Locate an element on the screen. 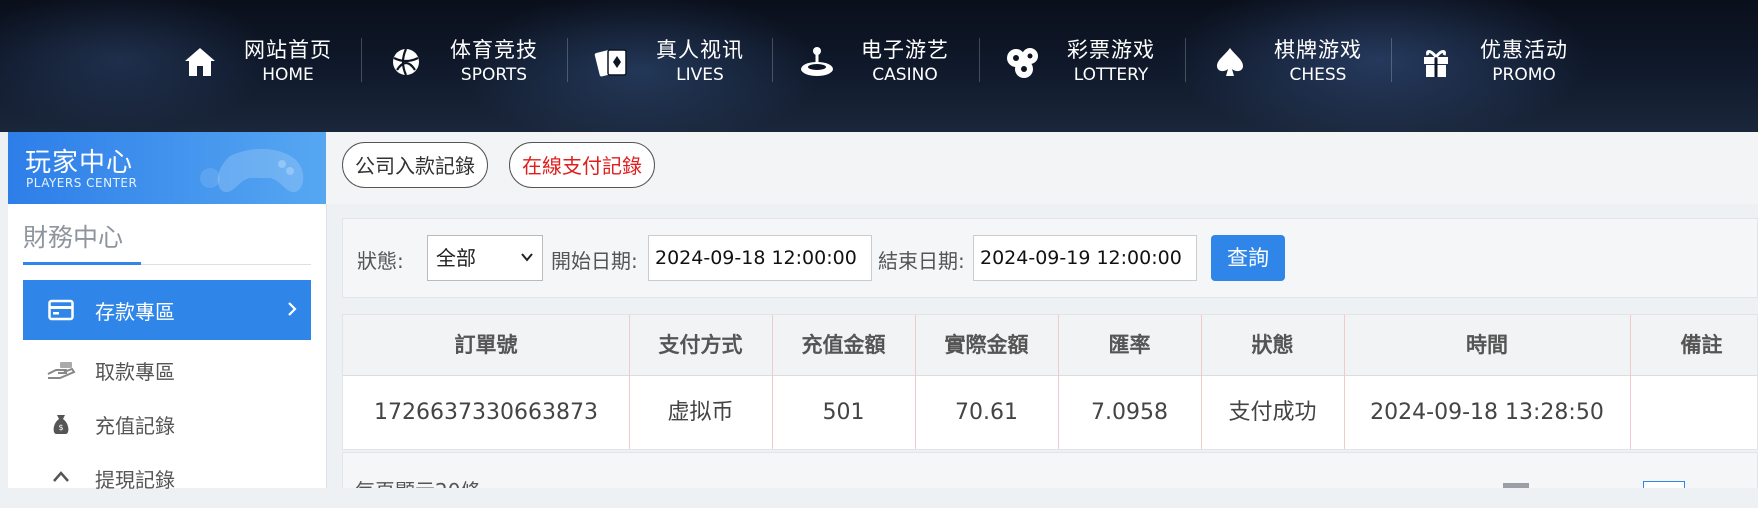 The width and height of the screenshot is (1758, 508). cell-order-no: 1726637330663873 is located at coordinates (486, 412).